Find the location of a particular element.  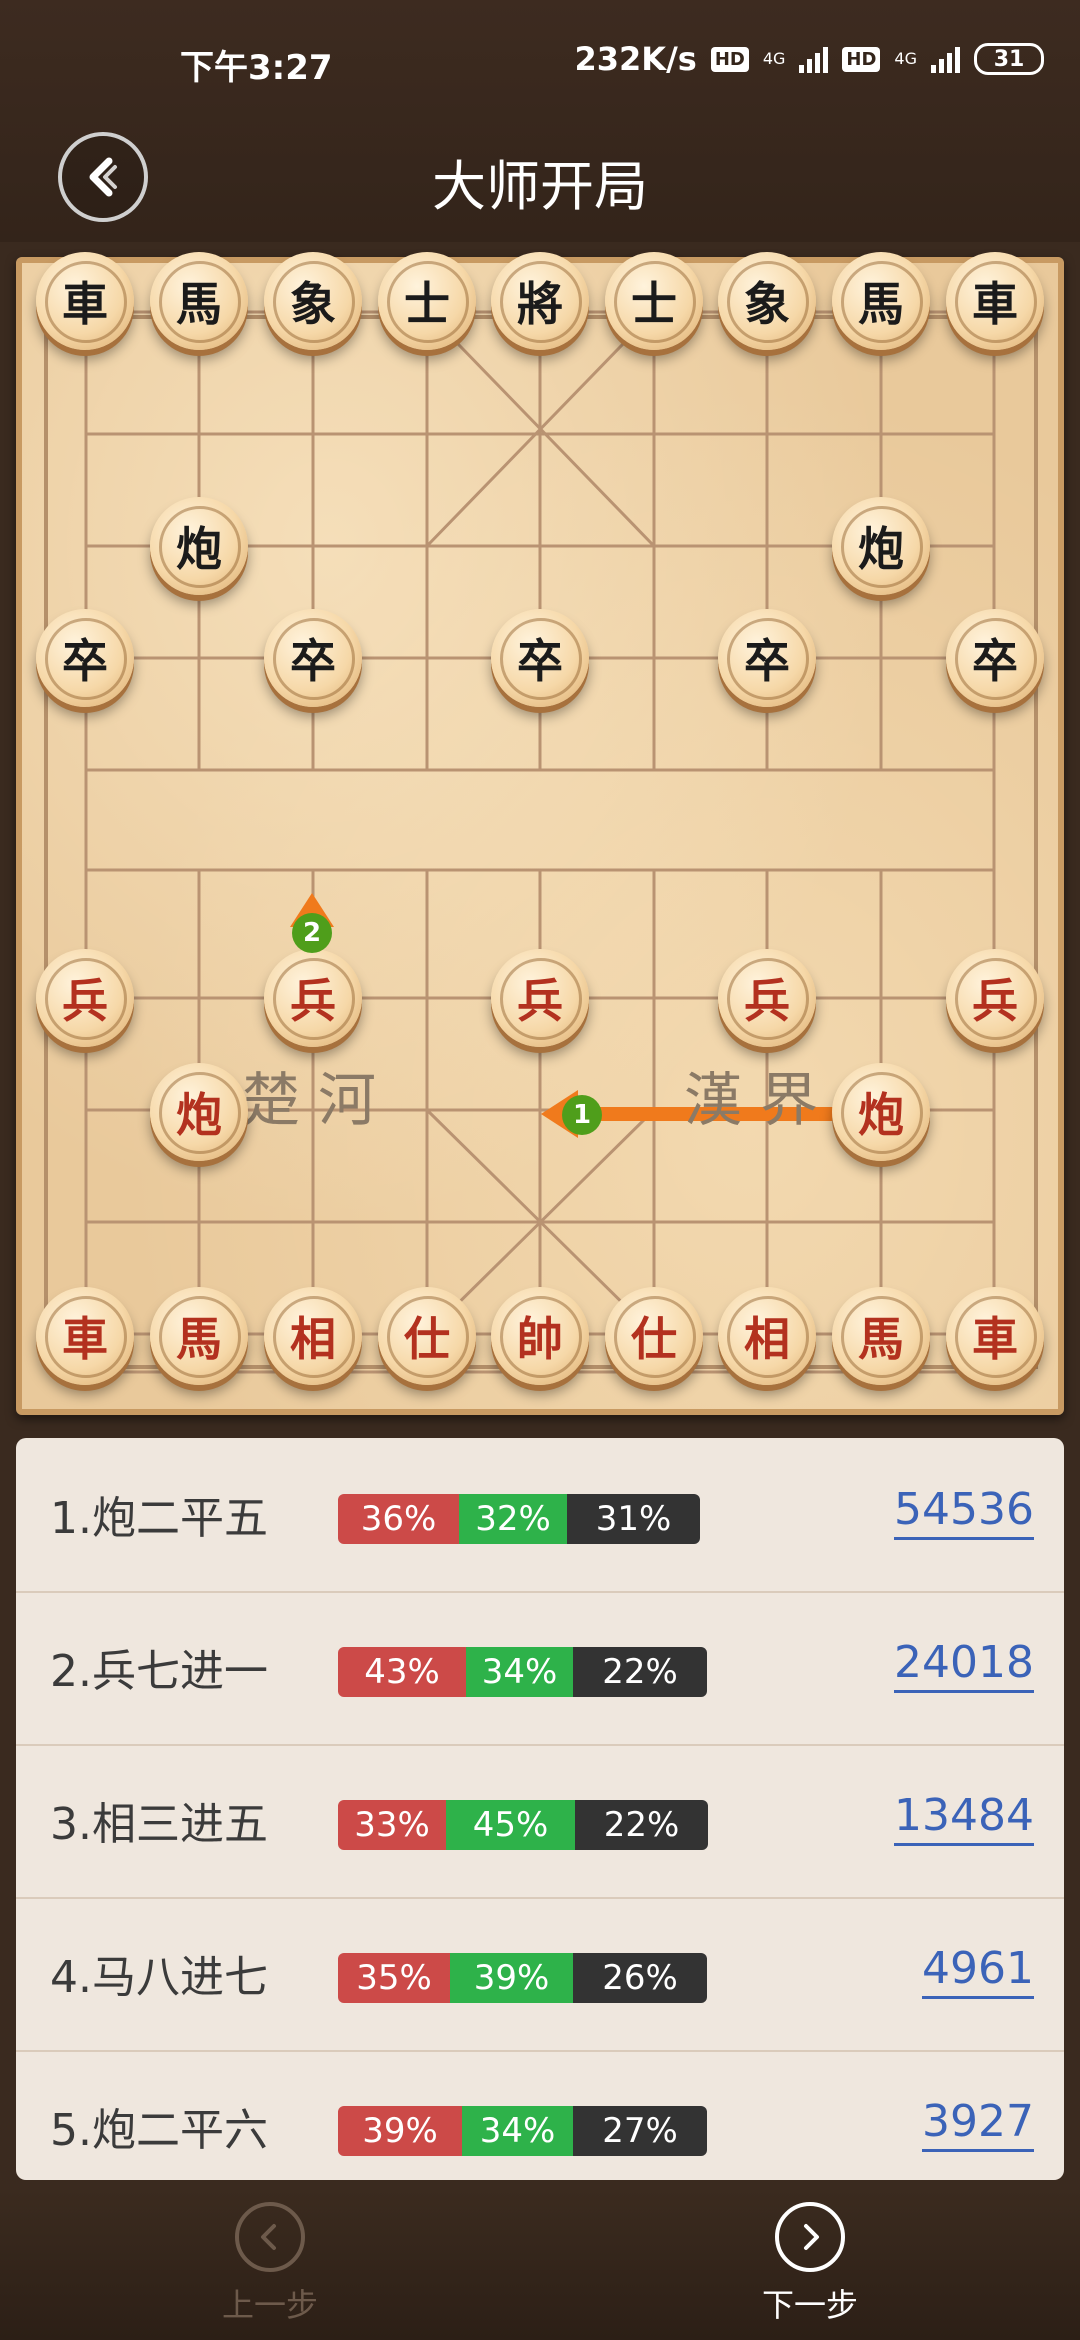

draw-rate: 32% is located at coordinates (513, 1519).